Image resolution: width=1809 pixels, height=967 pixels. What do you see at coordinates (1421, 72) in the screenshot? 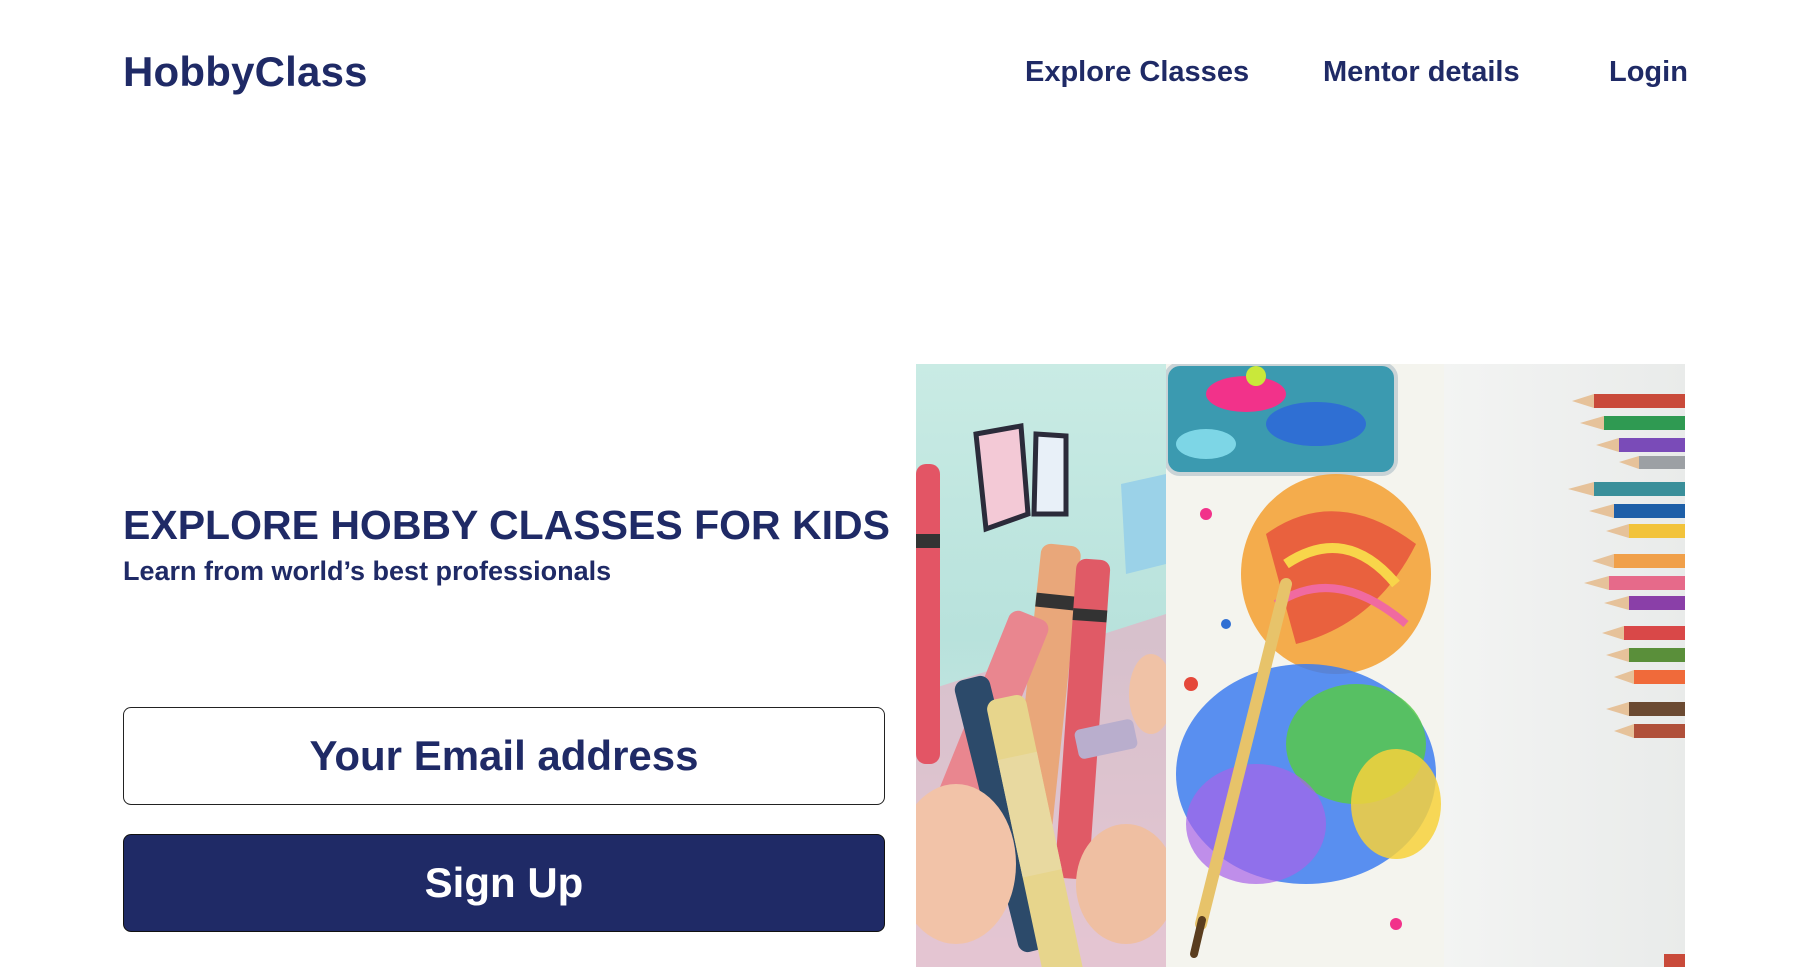
I see `nav-mentor-details: Mentor details` at bounding box center [1421, 72].